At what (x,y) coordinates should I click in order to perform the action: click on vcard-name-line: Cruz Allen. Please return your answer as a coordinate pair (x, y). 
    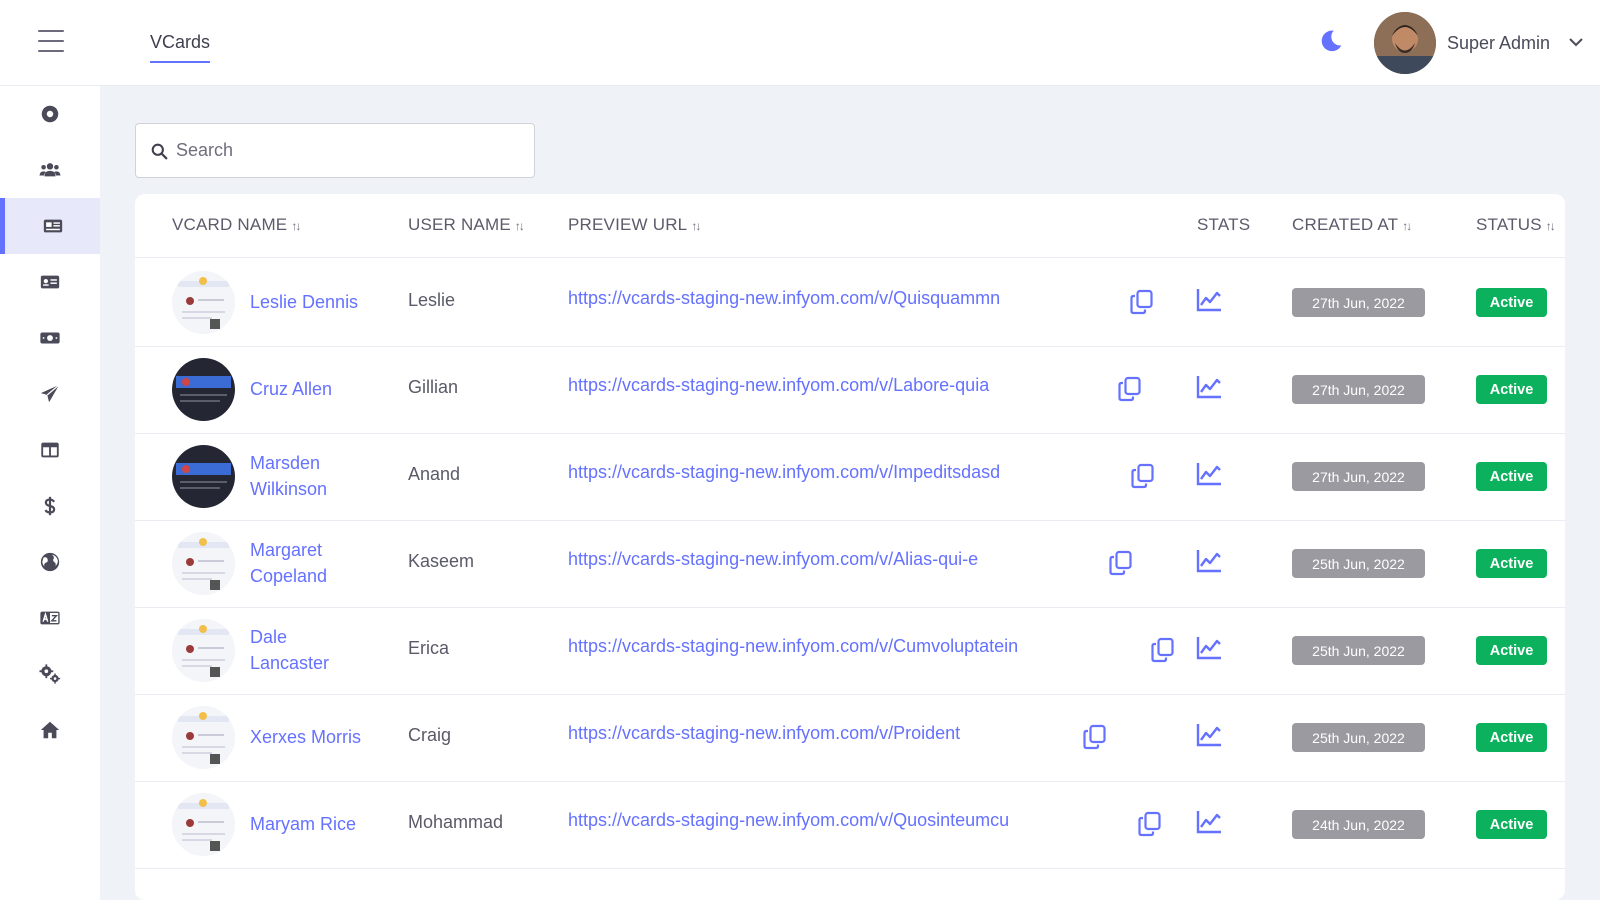
    Looking at the image, I should click on (291, 389).